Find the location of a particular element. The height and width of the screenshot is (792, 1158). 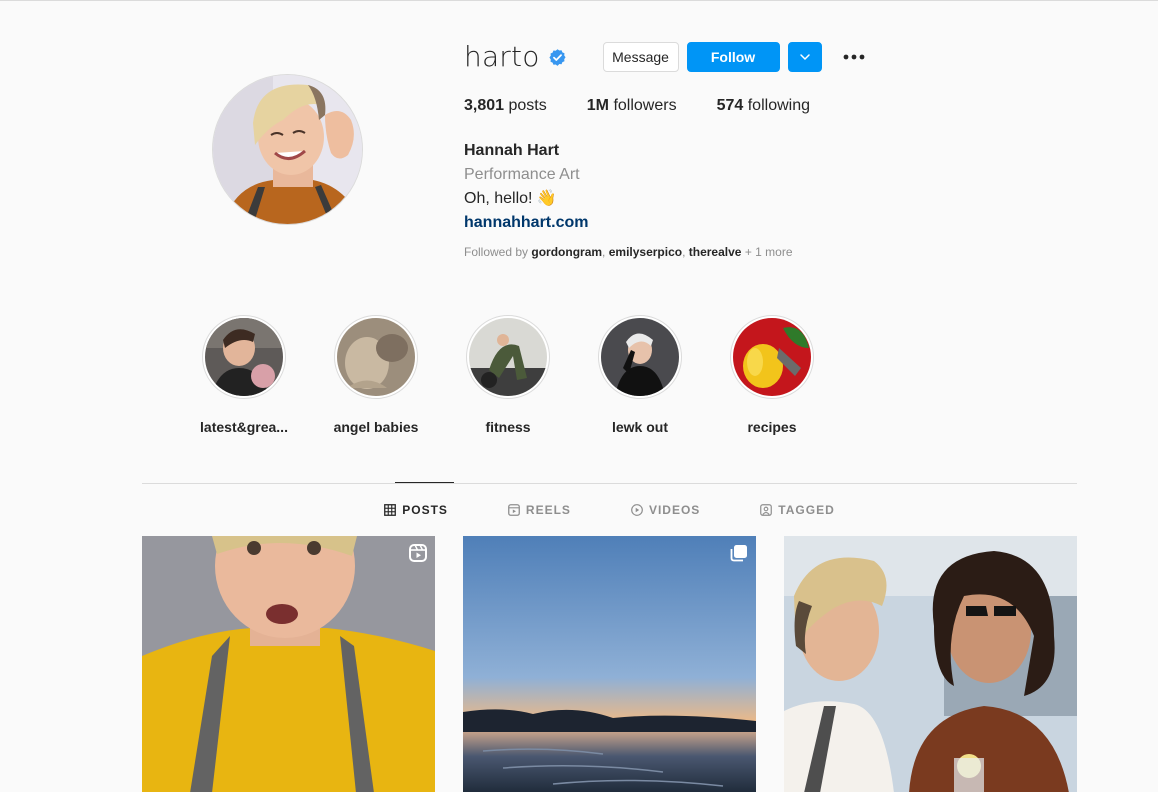

following-stat: 574 following is located at coordinates (763, 106).